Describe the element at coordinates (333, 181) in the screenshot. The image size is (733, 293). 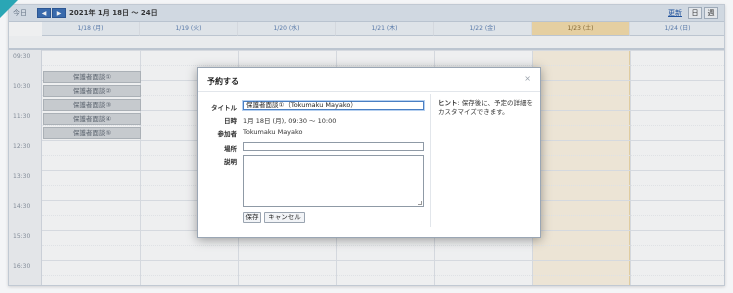
I see `description-textarea` at that location.